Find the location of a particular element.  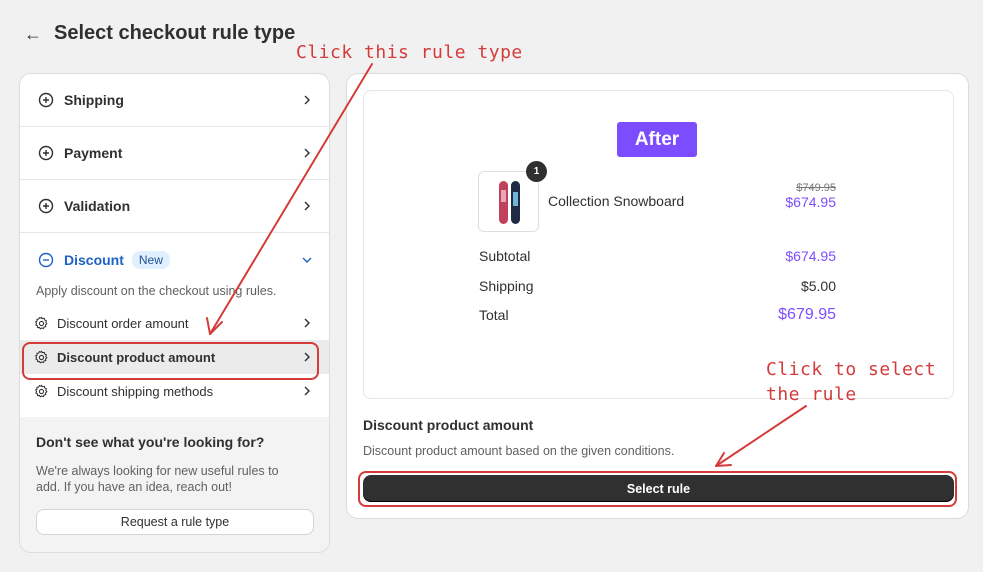

page-title: Select checkout rule type is located at coordinates (175, 33).